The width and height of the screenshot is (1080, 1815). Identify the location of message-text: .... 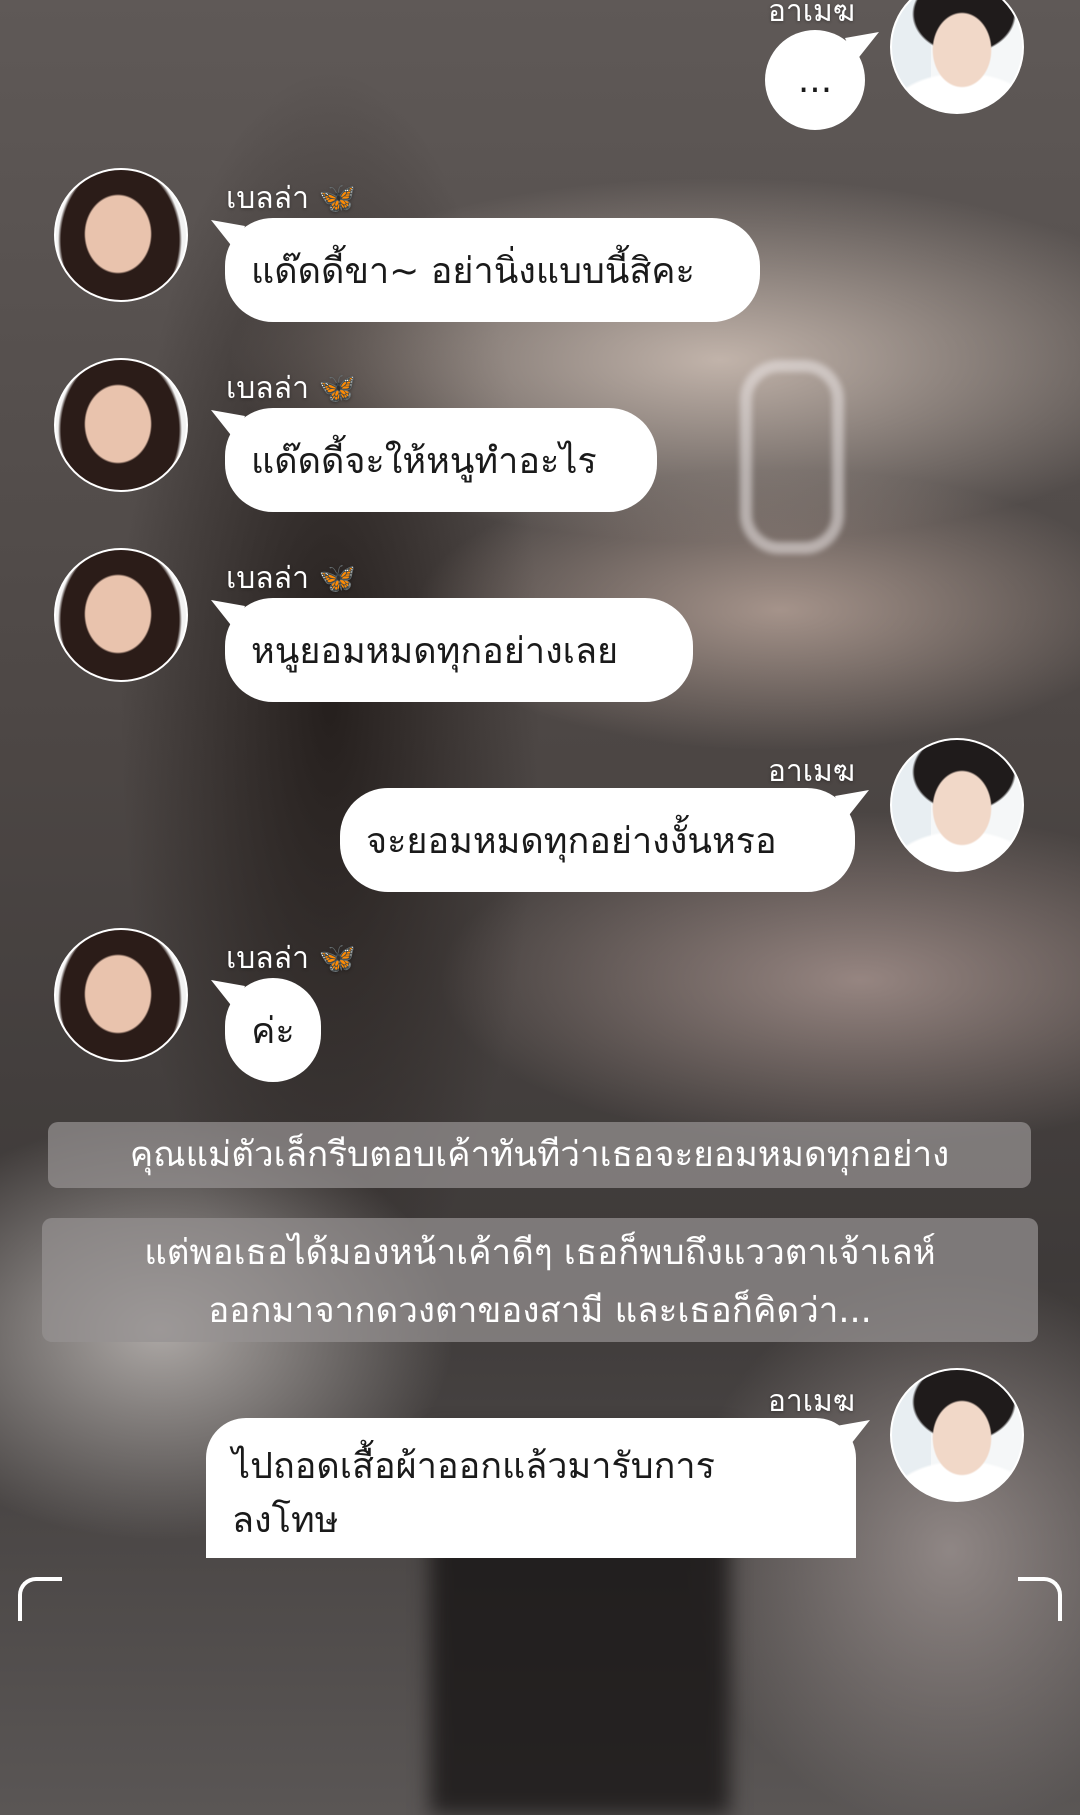
(815, 80).